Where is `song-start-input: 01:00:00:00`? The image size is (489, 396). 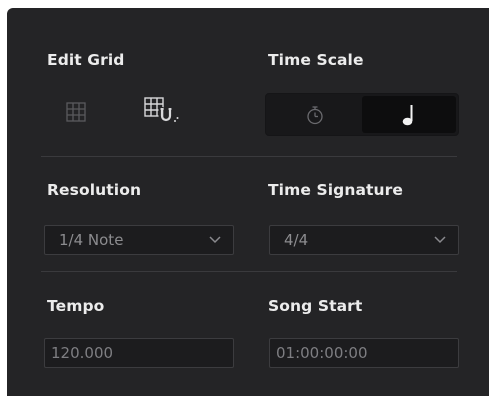
song-start-input: 01:00:00:00 is located at coordinates (364, 353).